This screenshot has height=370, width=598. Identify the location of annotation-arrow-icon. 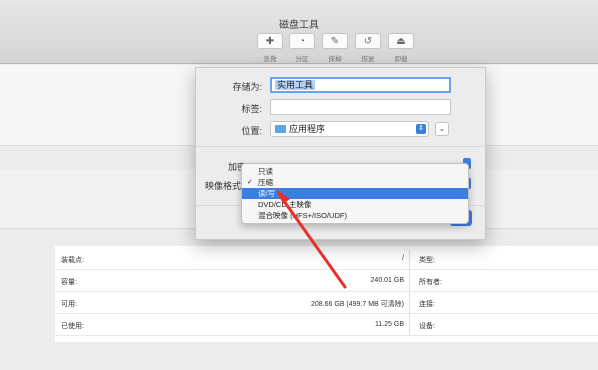
(311, 239).